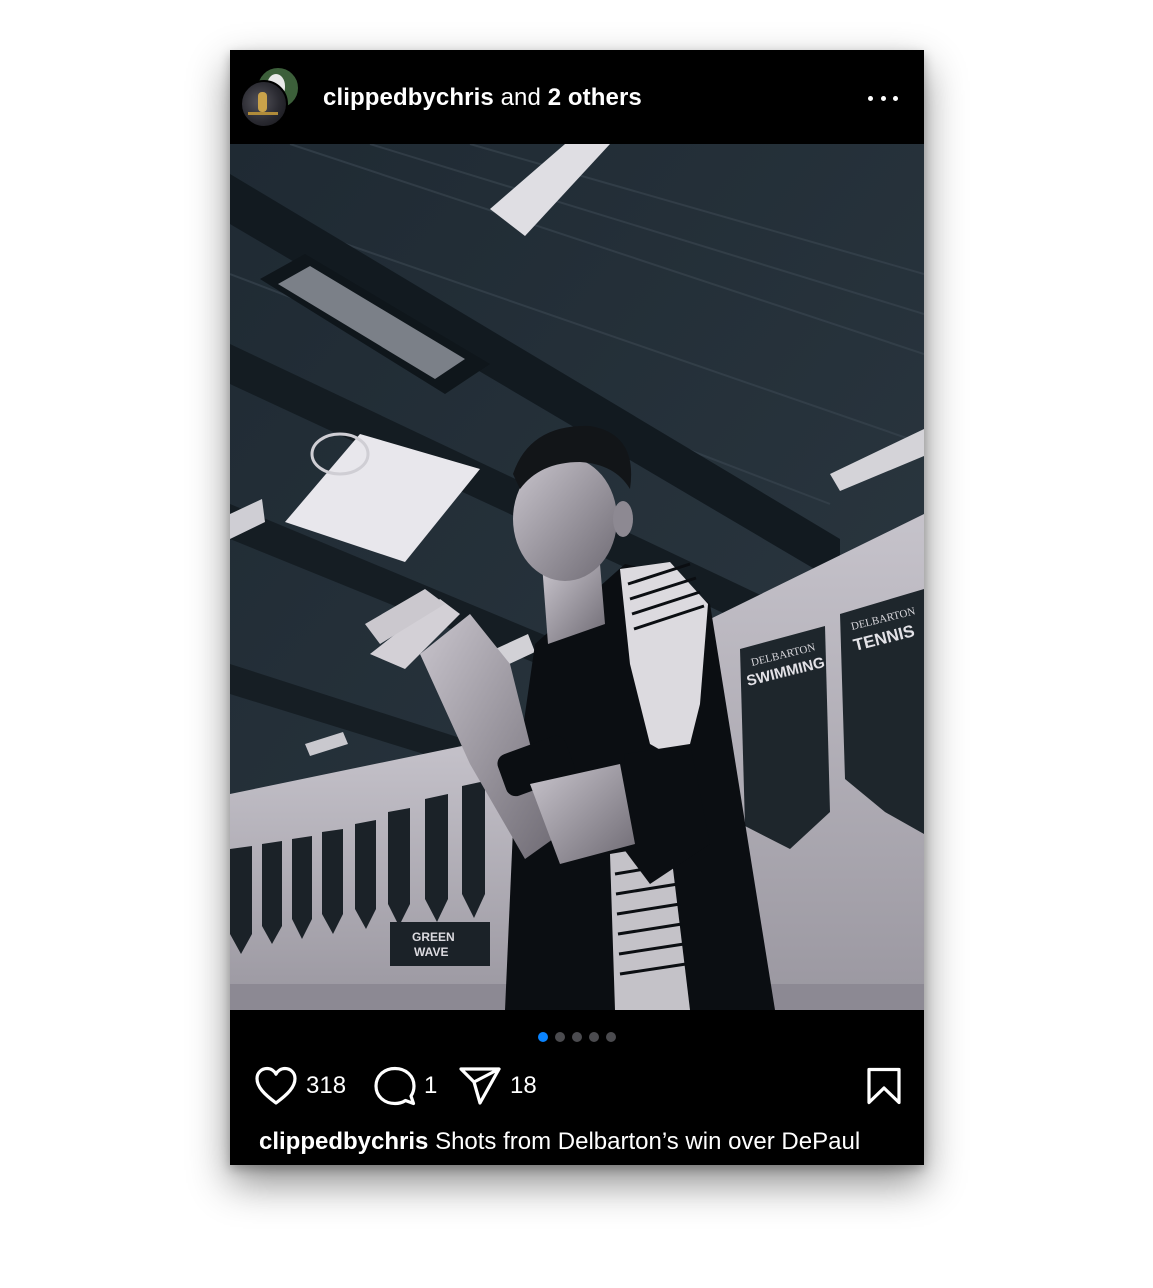  What do you see at coordinates (578, 1086) in the screenshot?
I see `action-bar: 318 1 18` at bounding box center [578, 1086].